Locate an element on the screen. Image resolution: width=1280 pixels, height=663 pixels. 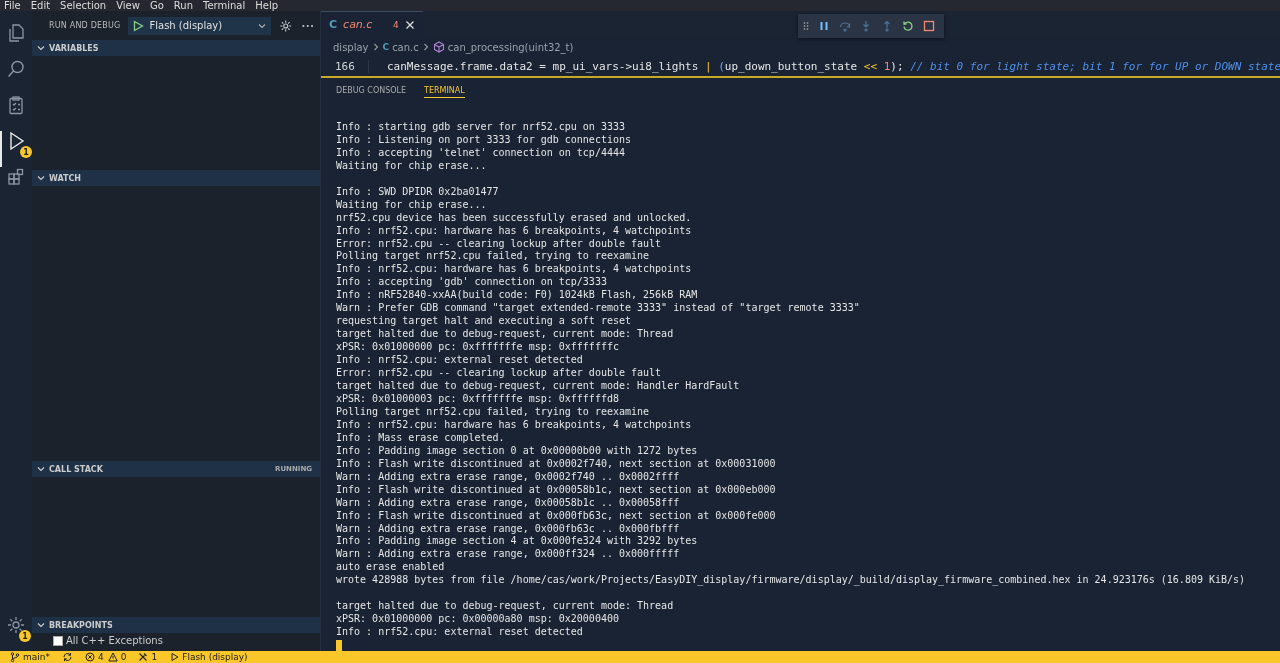
menu-item: Help is located at coordinates (267, 5).